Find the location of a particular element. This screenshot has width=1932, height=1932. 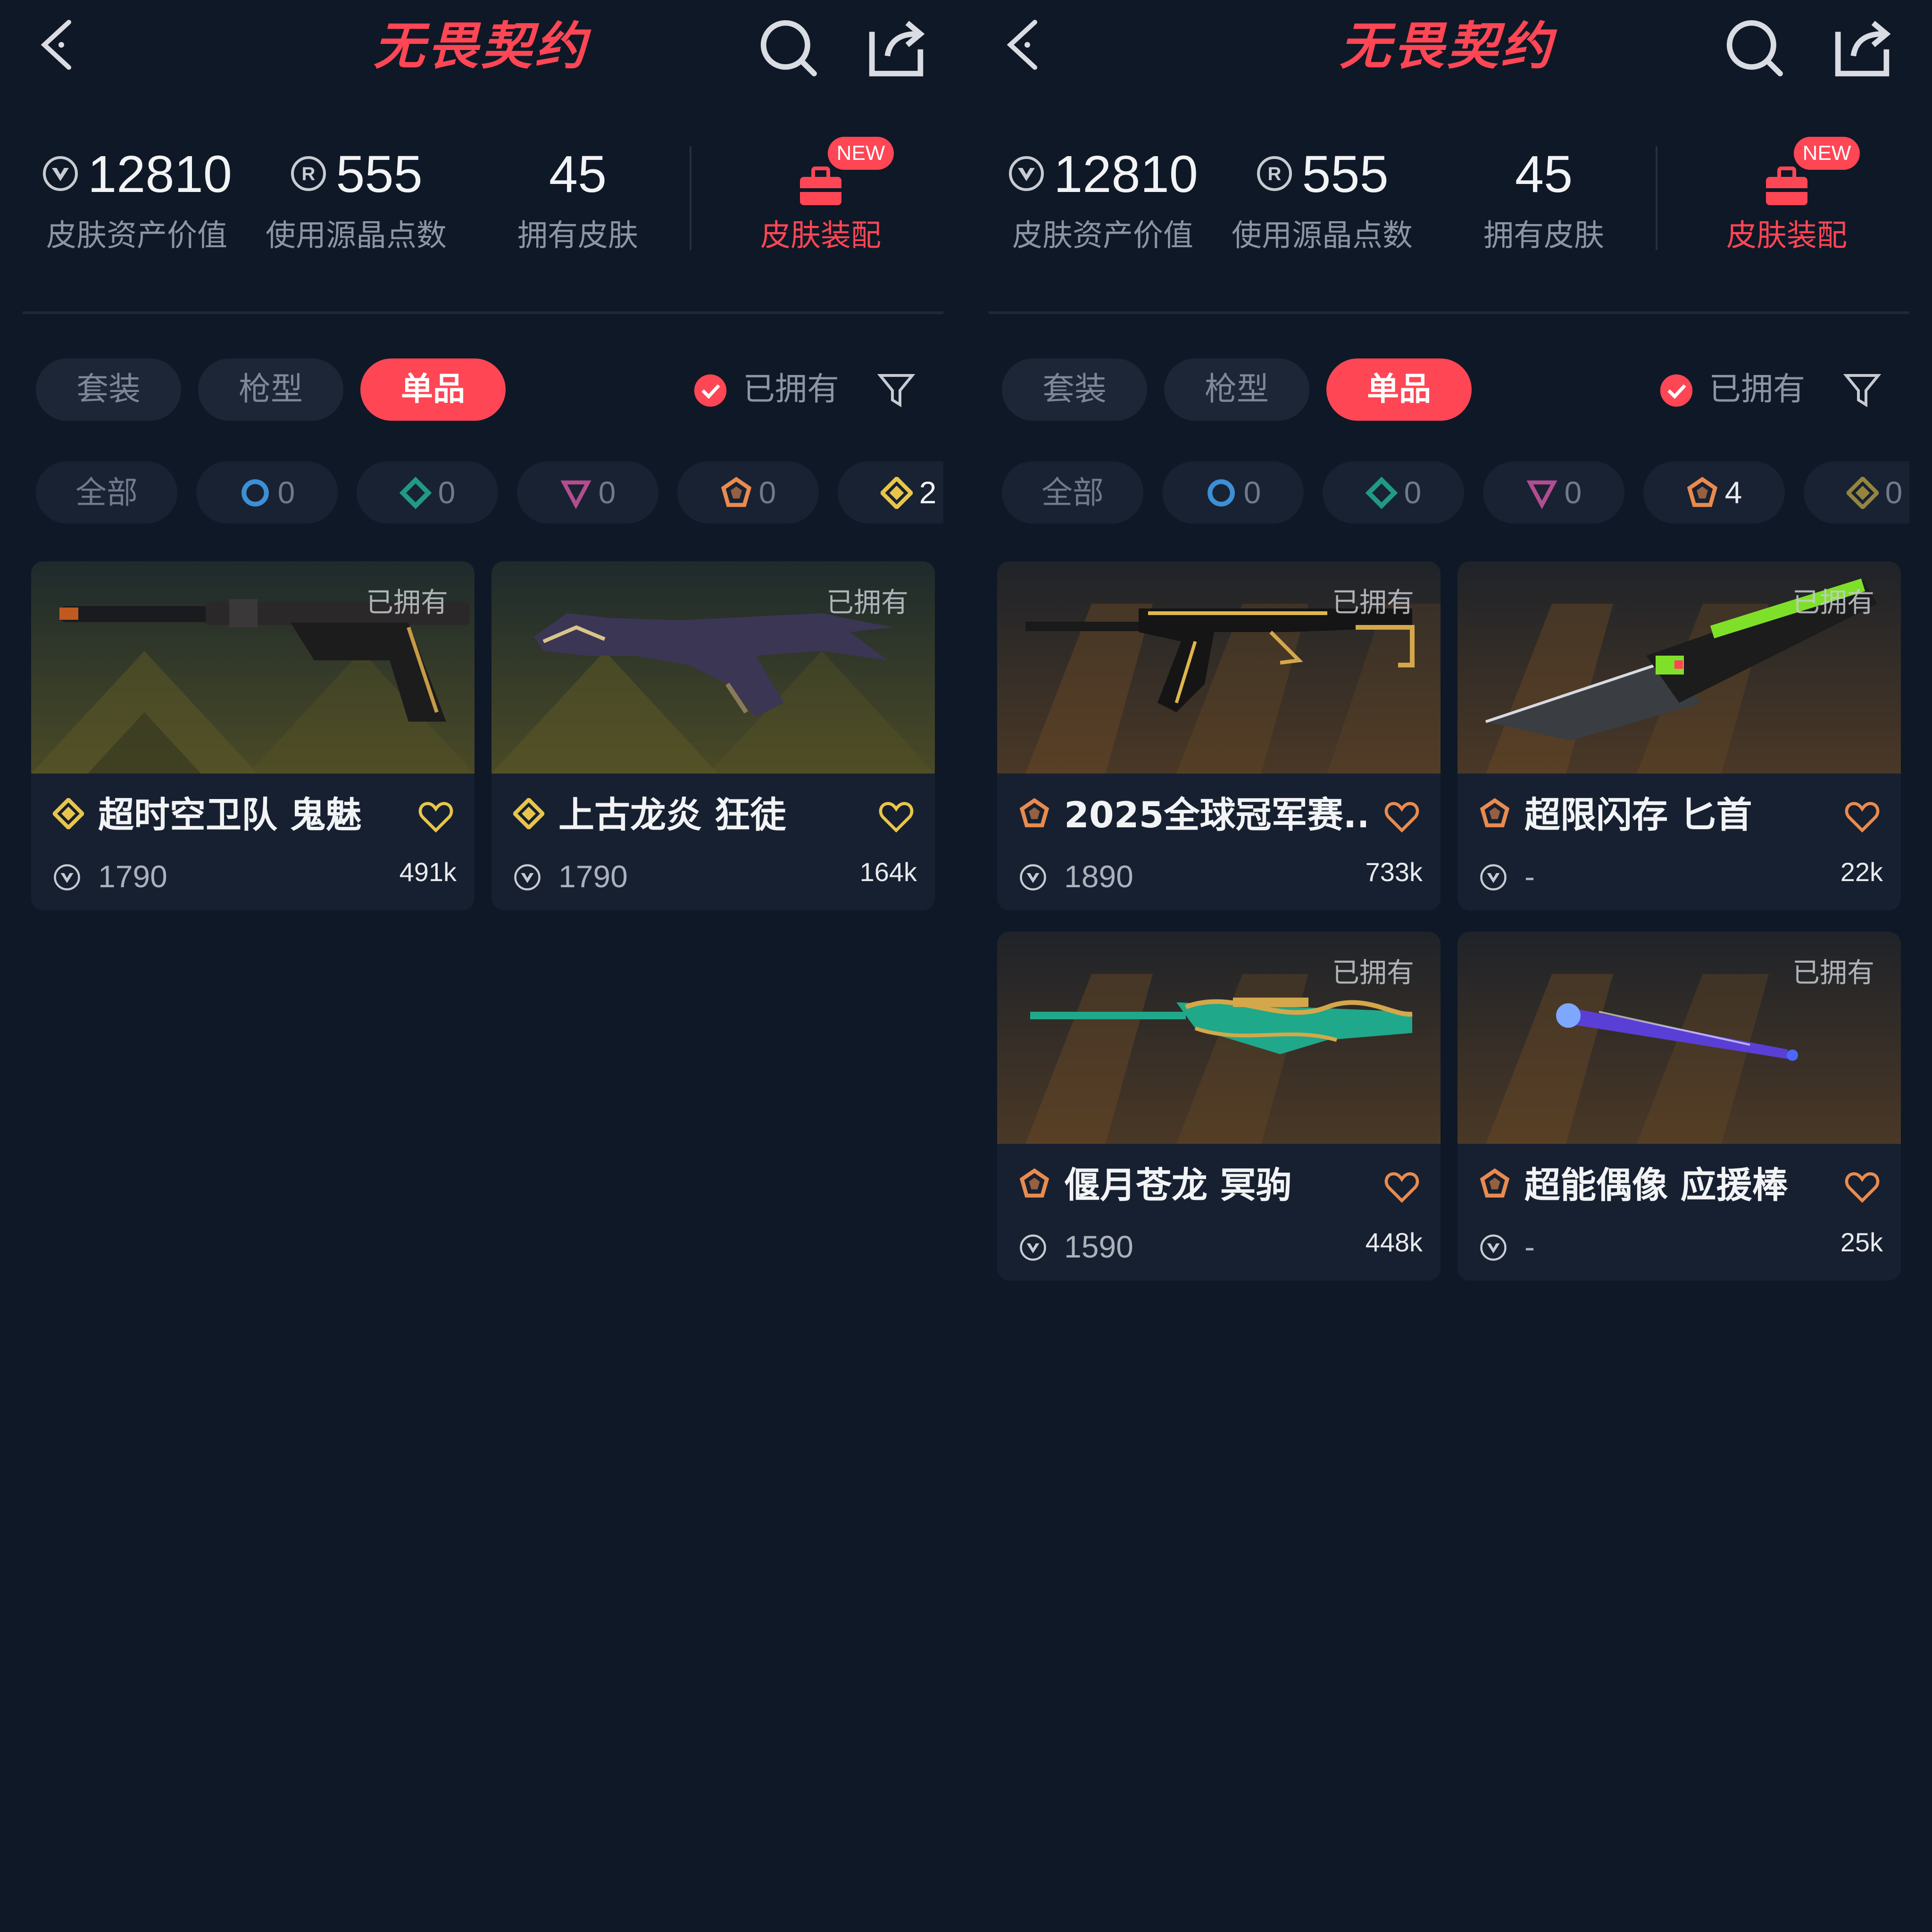

app-logo: 无畏契约 is located at coordinates (481, 46).